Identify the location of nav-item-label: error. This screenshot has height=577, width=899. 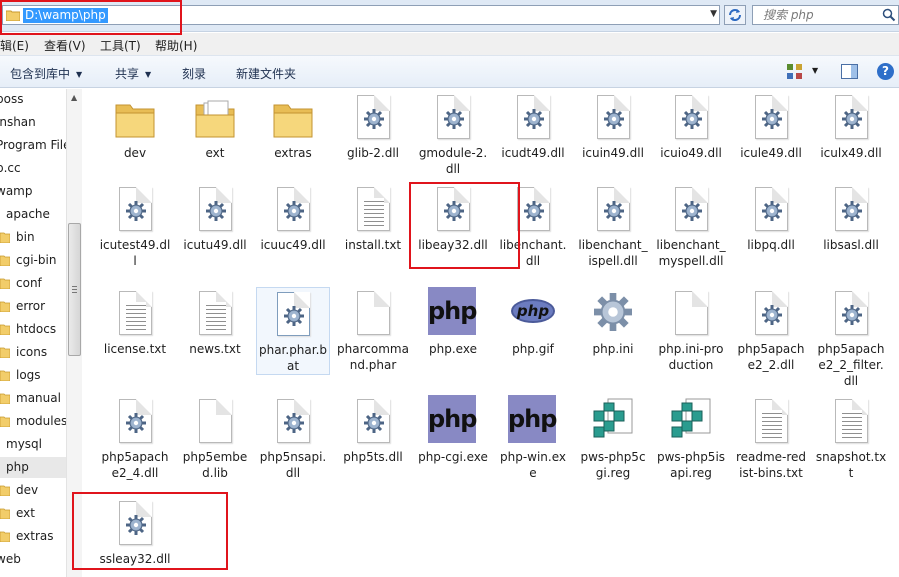
(31, 306).